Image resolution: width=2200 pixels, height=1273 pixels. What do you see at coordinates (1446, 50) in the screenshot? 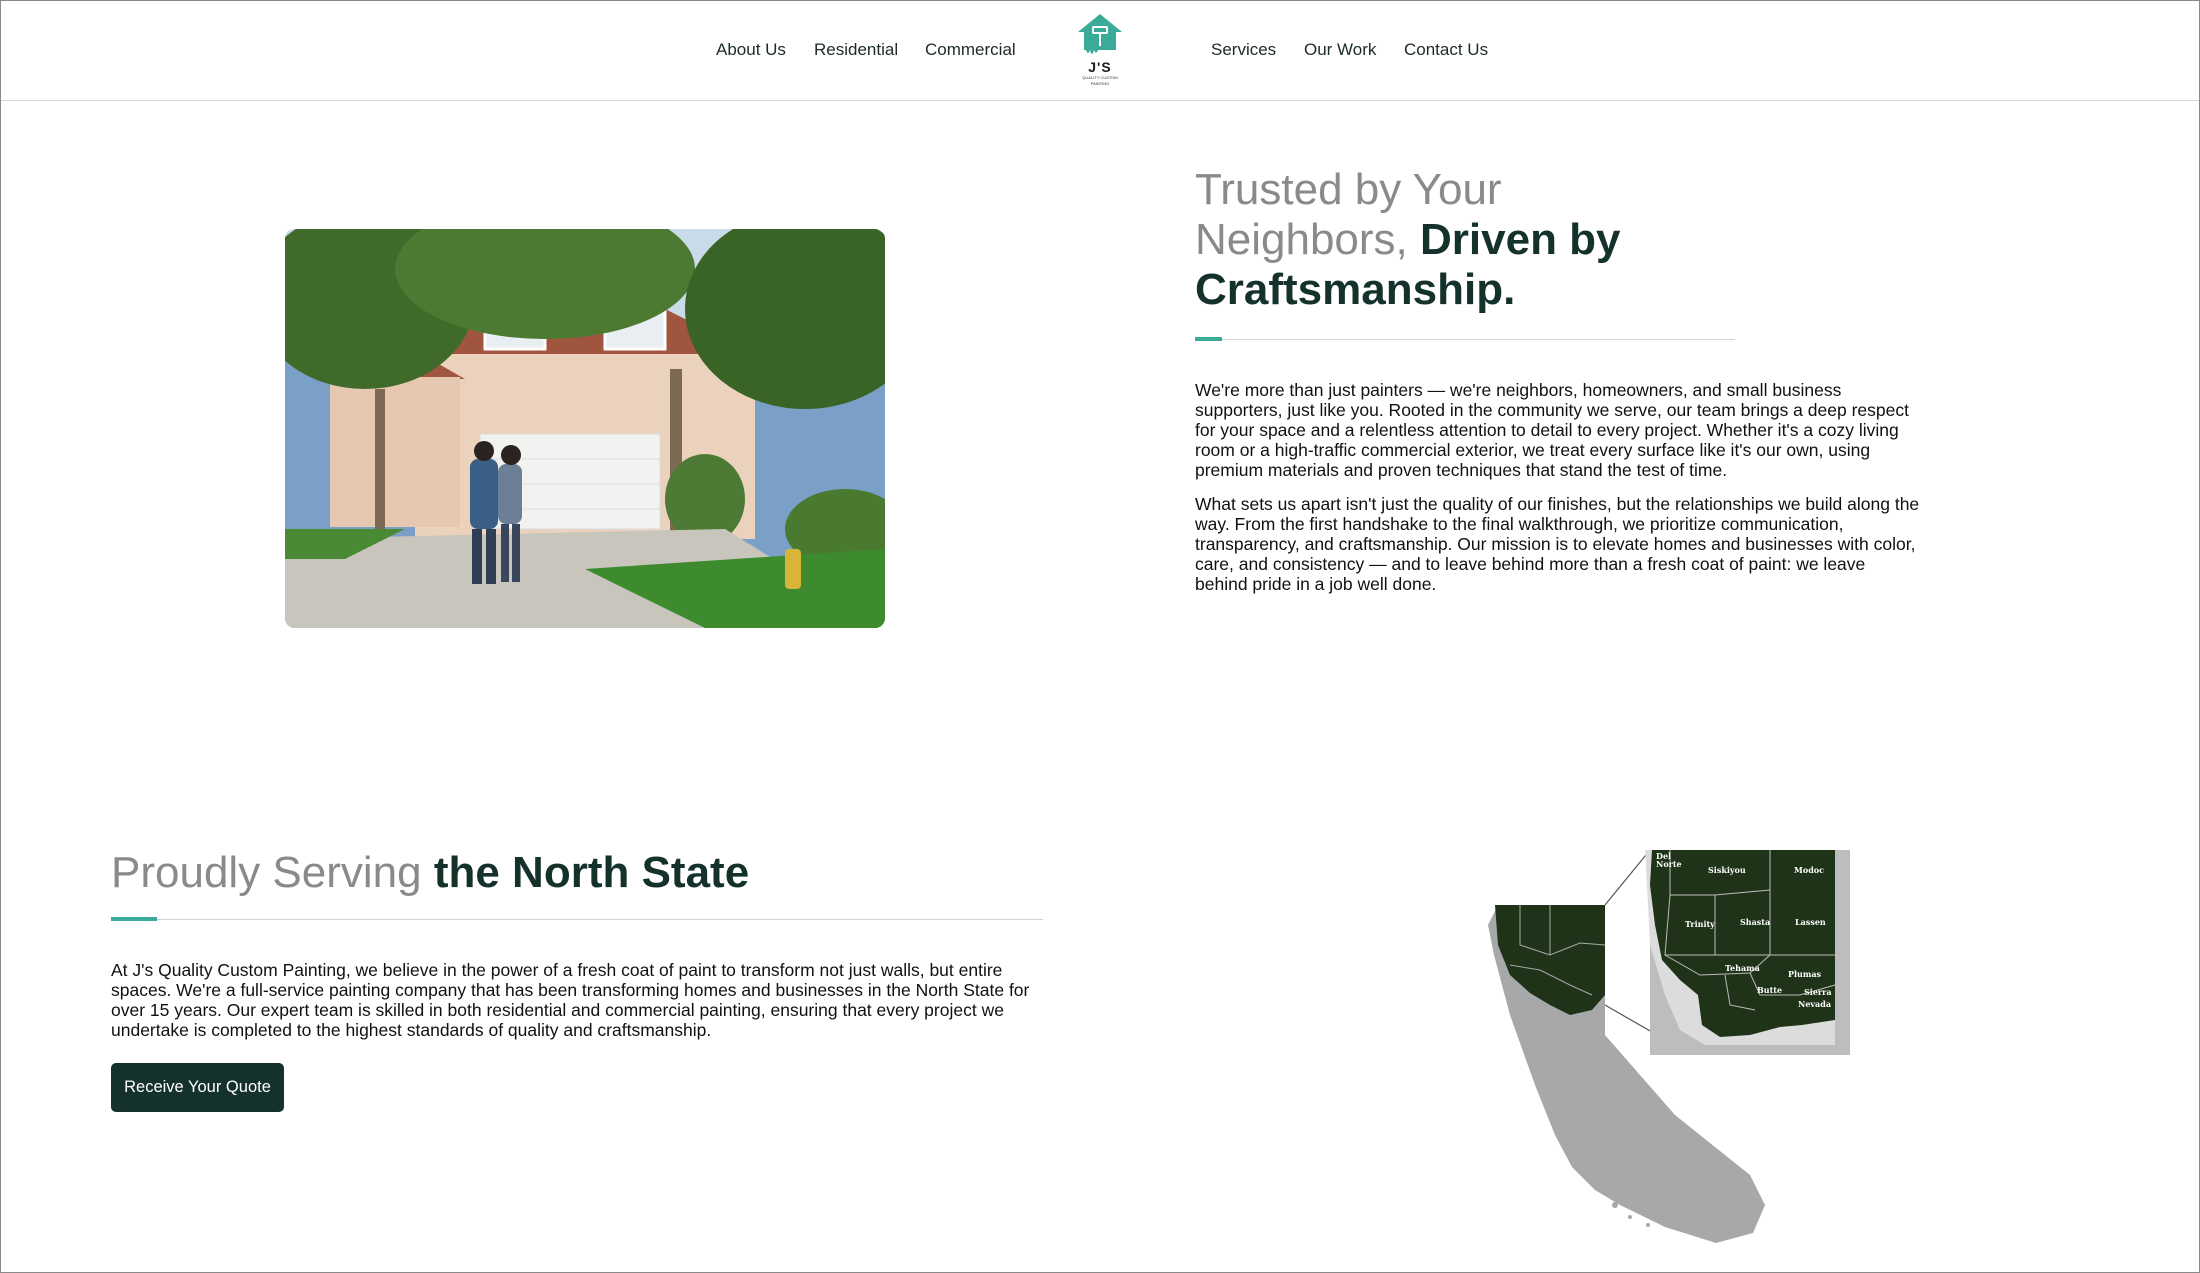
I see `nav-contact-us: Contact Us` at bounding box center [1446, 50].